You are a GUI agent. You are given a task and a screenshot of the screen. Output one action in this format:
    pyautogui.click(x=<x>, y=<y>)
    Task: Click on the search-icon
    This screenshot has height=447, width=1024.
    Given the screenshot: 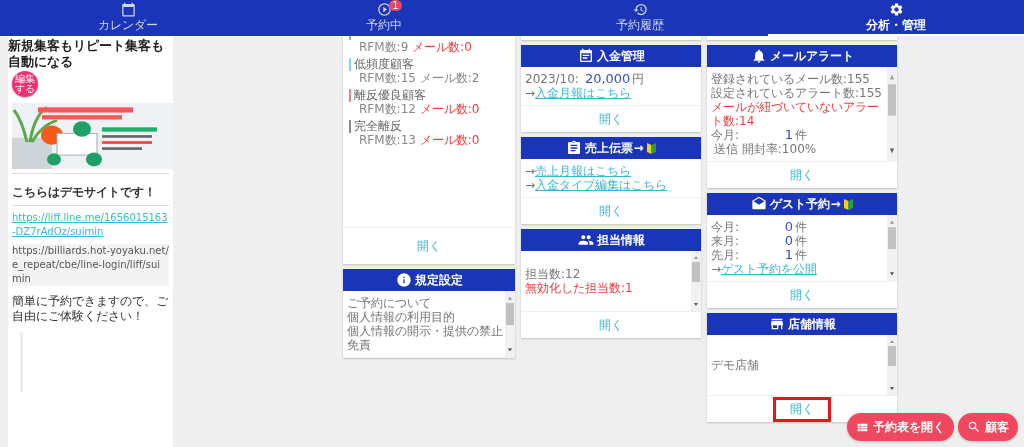 What is the action you would take?
    pyautogui.click(x=974, y=427)
    